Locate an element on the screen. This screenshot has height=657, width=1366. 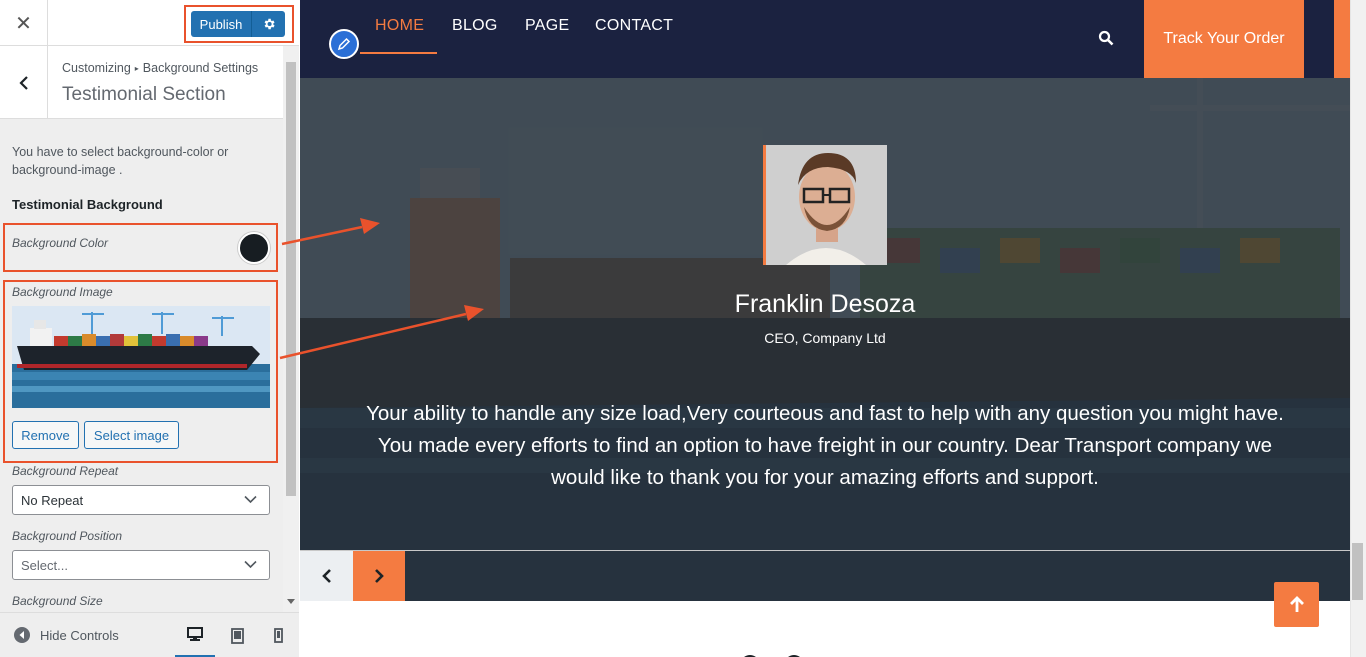
page-scrollbar-thumb is located at coordinates (1357, 571).